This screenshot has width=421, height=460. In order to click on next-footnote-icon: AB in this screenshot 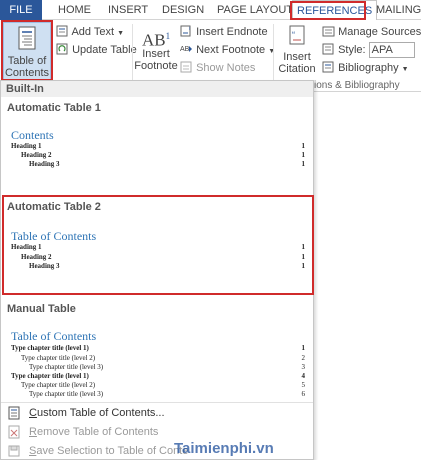, I will do `click(186, 49)`.